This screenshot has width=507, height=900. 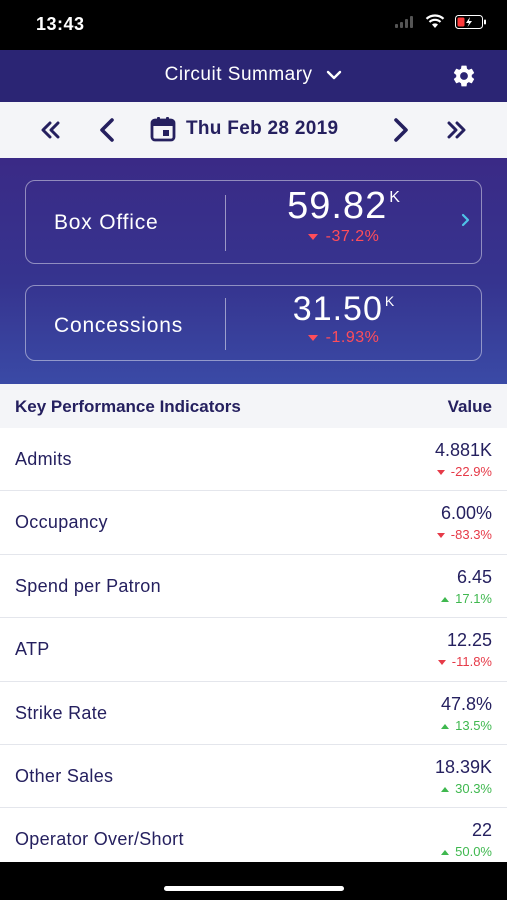 What do you see at coordinates (253, 25) in the screenshot?
I see `status-bar: 13:43` at bounding box center [253, 25].